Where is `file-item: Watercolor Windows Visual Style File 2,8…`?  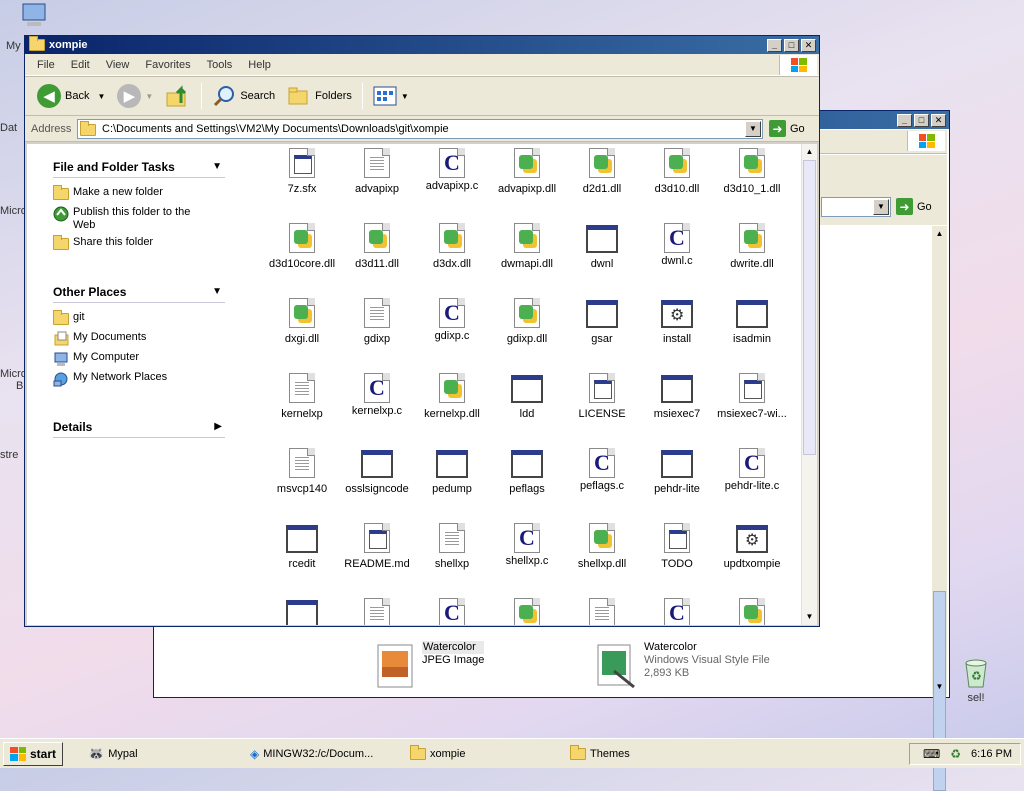
file-item: Watercolor Windows Visual Style File 2,8… is located at coordinates (683, 665).